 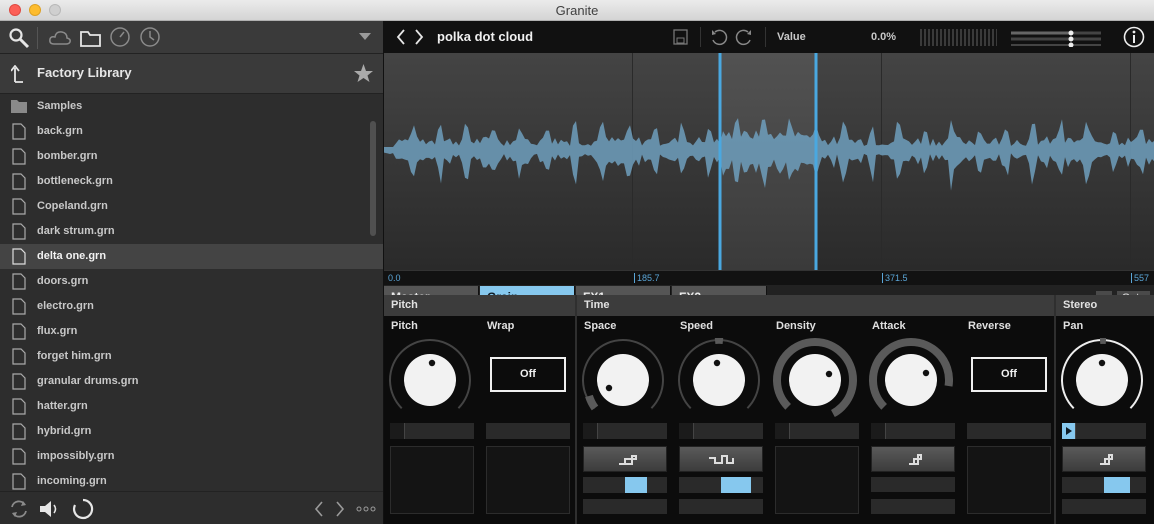 What do you see at coordinates (913, 459) in the screenshot?
I see `attack-sequencer-button` at bounding box center [913, 459].